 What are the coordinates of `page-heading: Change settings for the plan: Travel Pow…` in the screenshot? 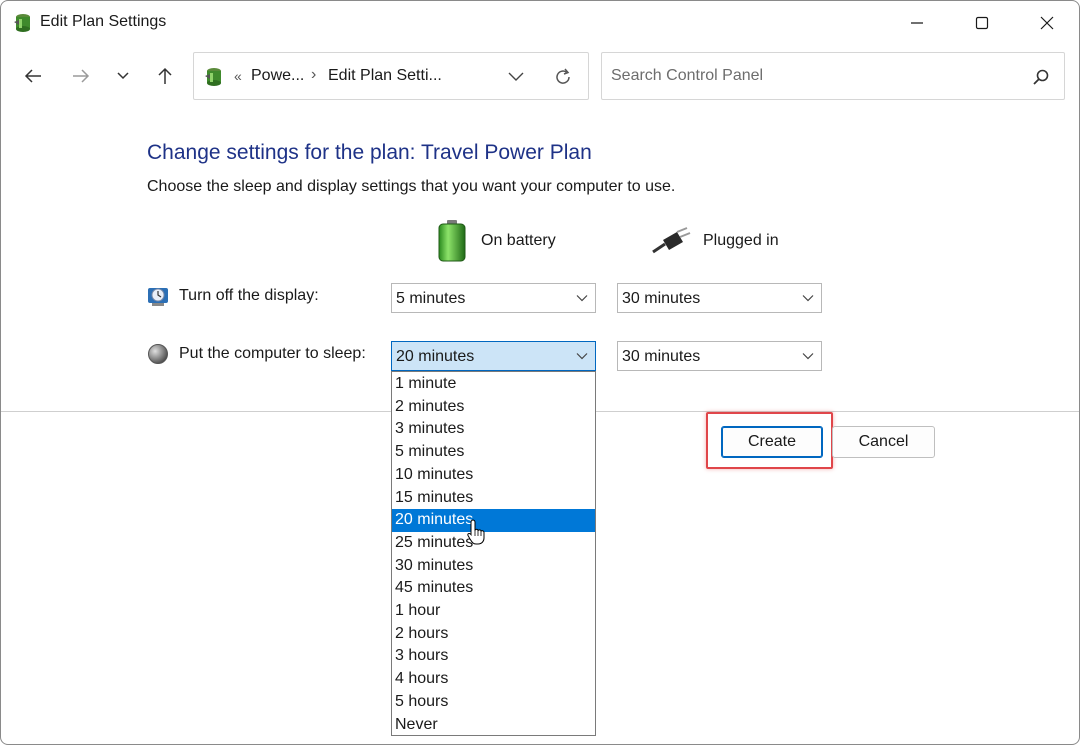 It's located at (369, 152).